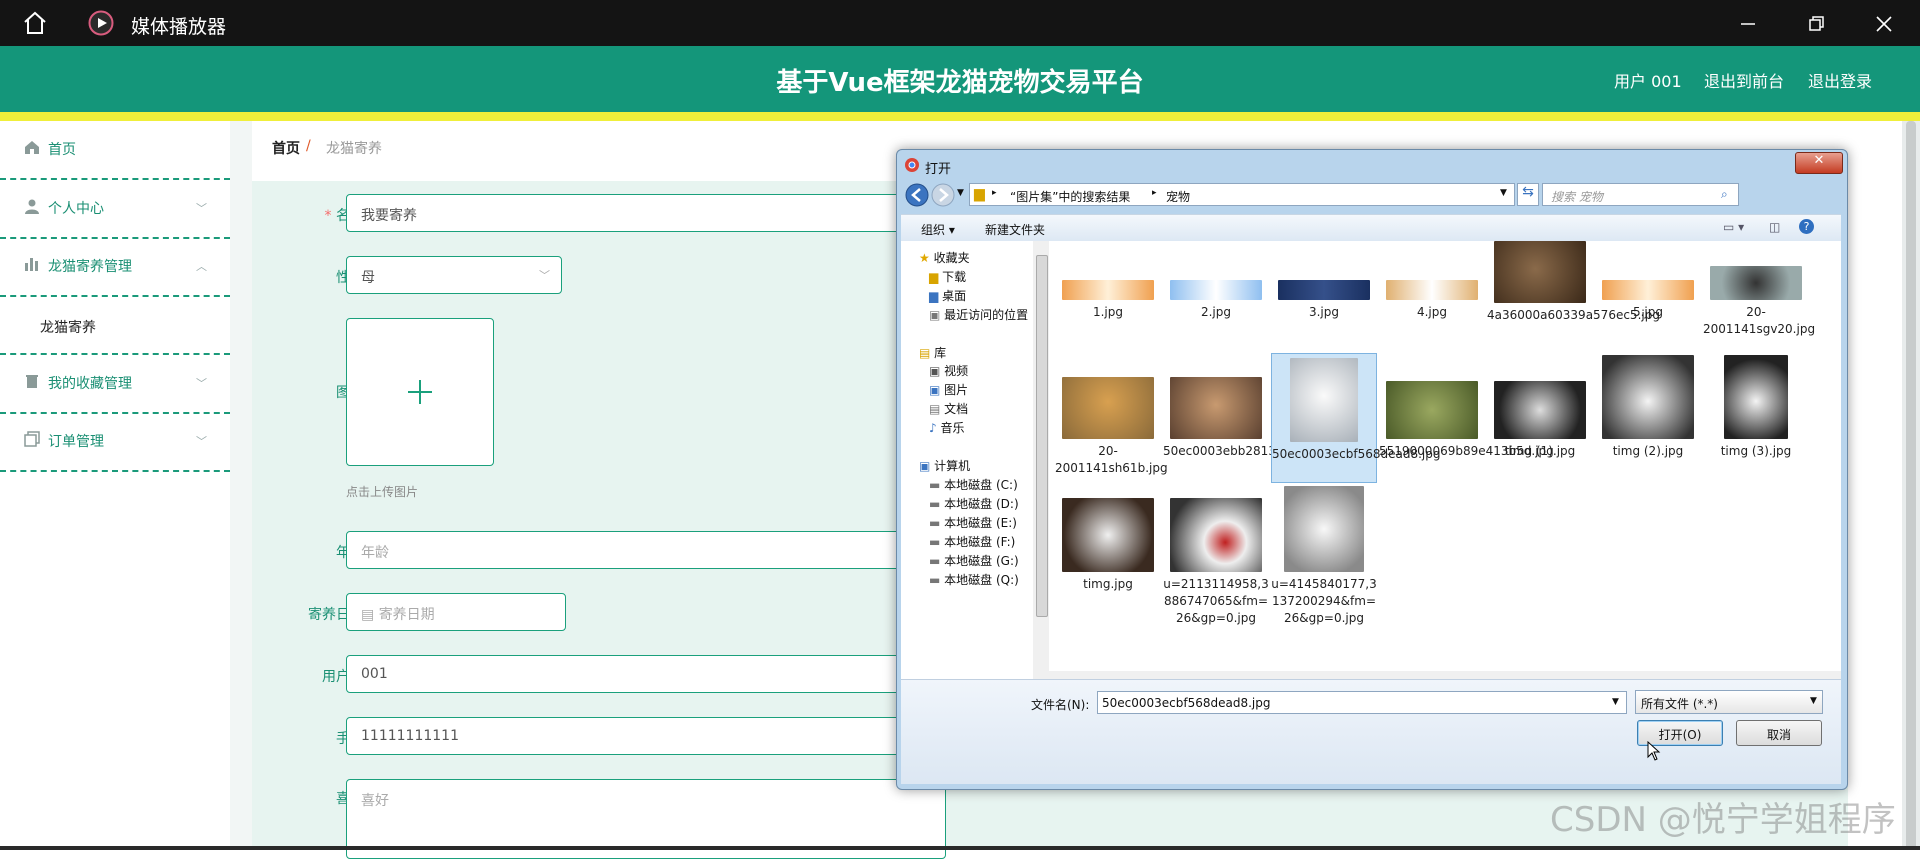  I want to click on tree-pictures: ▣ 图片, so click(948, 389).